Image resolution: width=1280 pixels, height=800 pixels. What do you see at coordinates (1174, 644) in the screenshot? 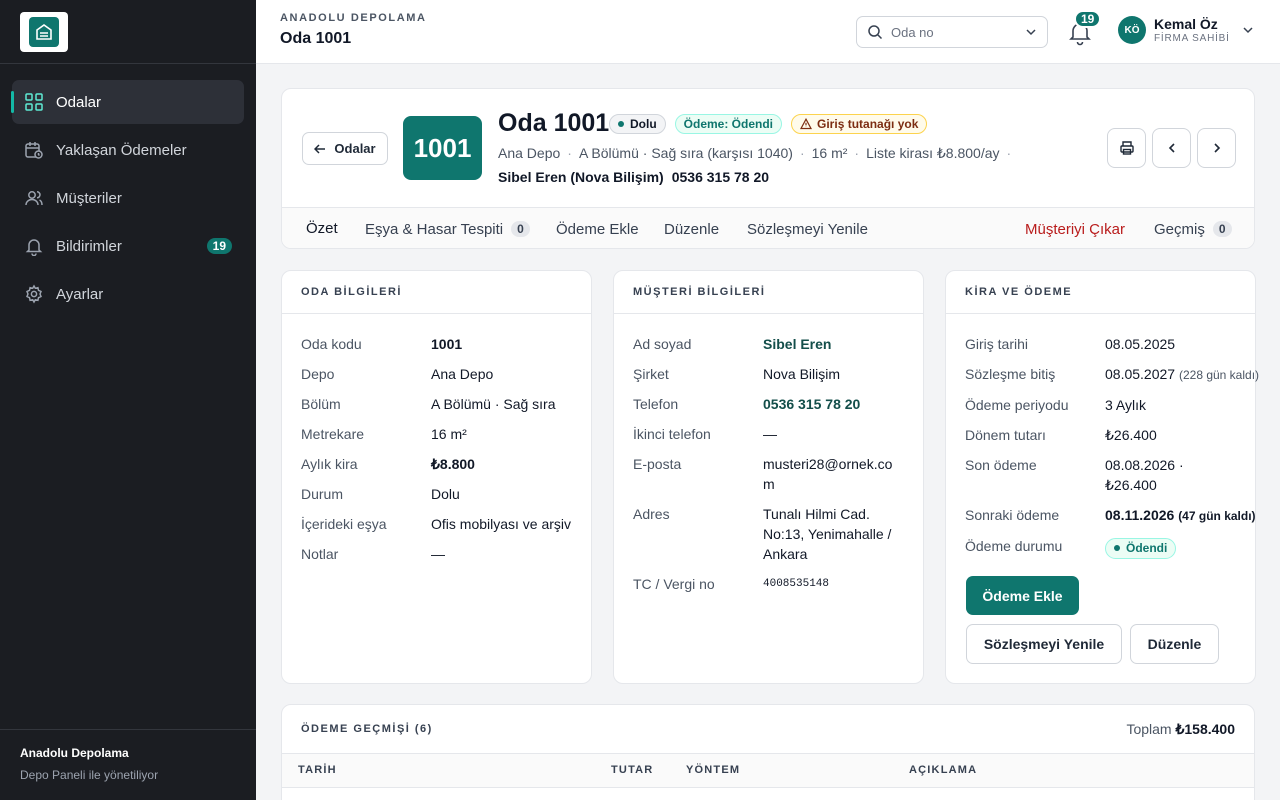
I see `edit-button: Düzenle` at bounding box center [1174, 644].